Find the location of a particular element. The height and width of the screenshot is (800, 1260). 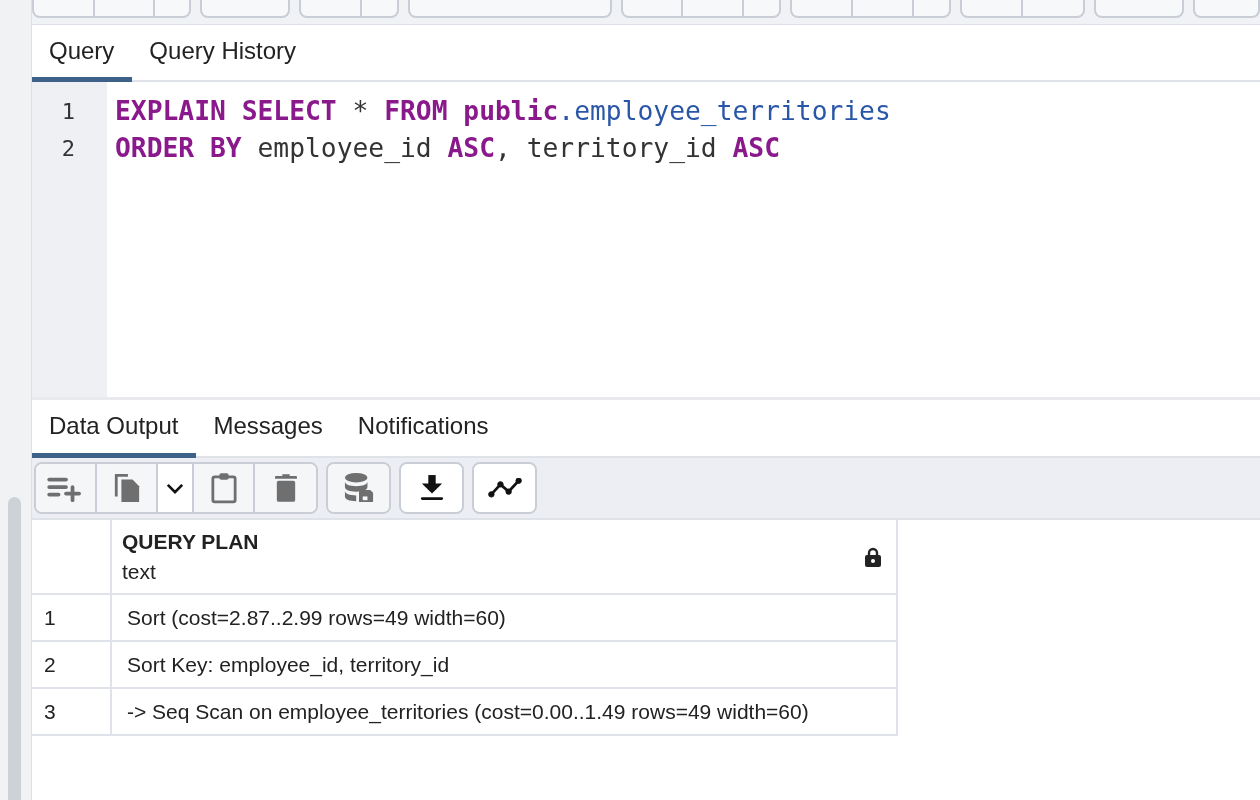

line-number: 1 is located at coordinates (68, 112).